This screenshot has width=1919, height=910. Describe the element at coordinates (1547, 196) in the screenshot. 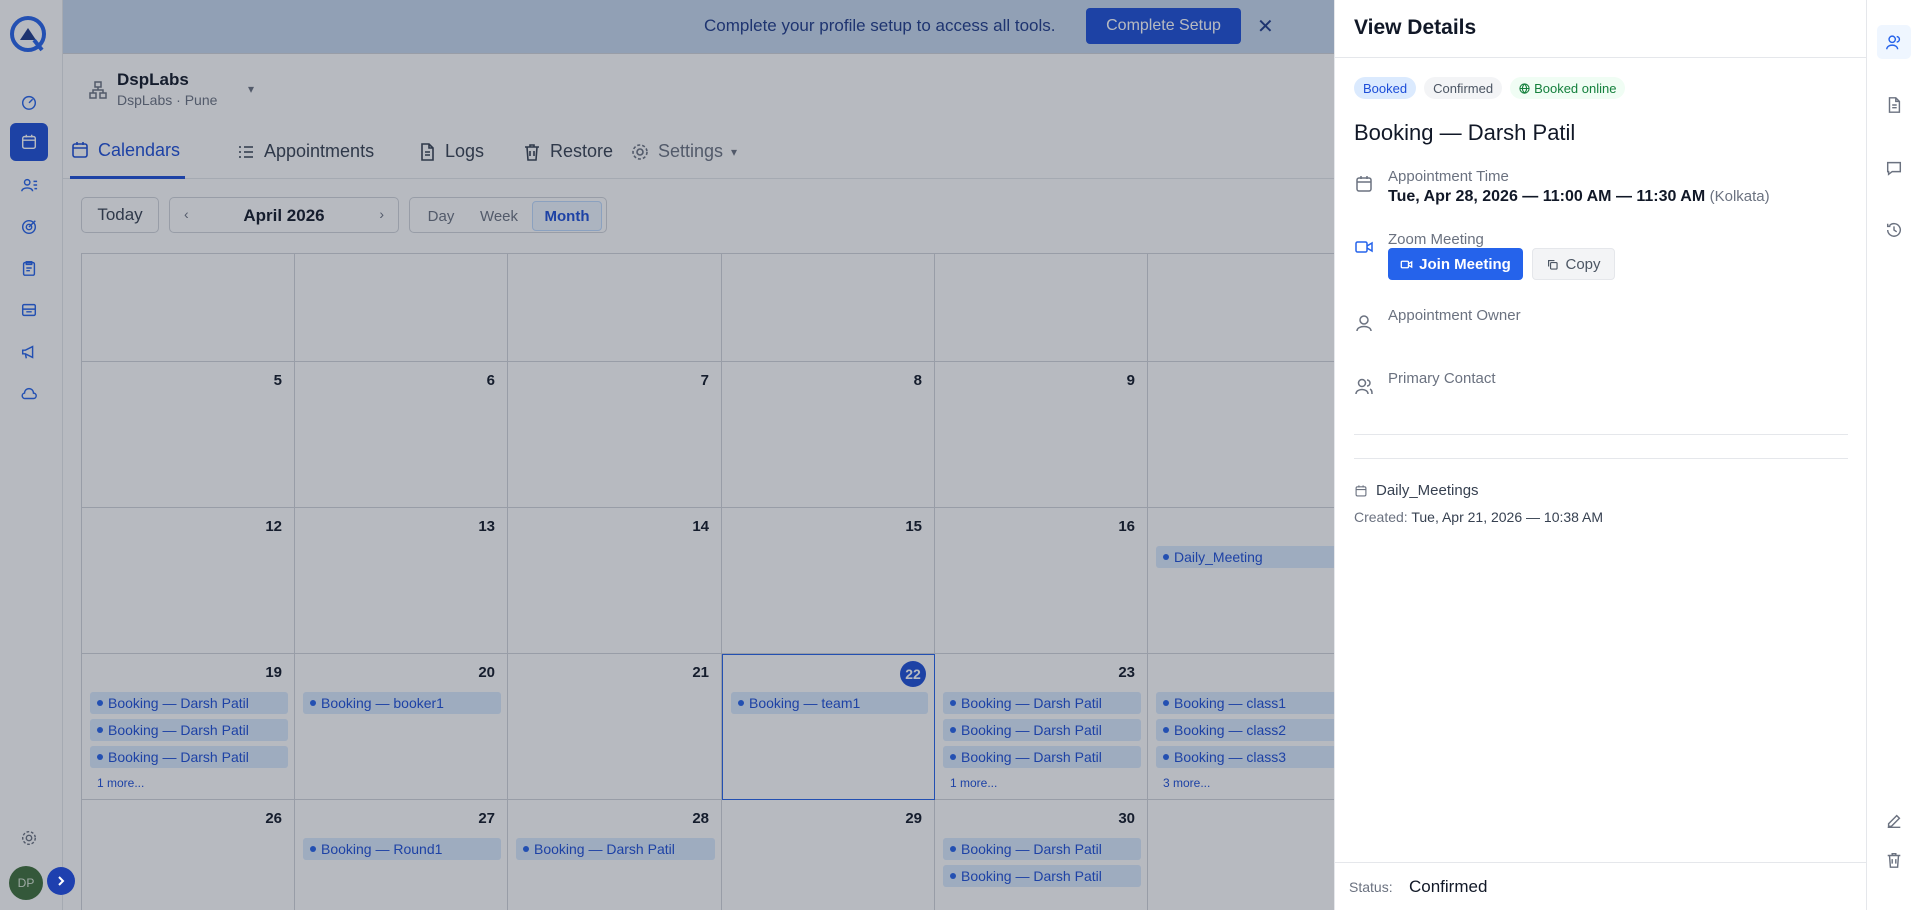

I see `appointment-time-text: Tue, Apr 28, 2026 — 11:00 AM — 11:30 AM` at that location.